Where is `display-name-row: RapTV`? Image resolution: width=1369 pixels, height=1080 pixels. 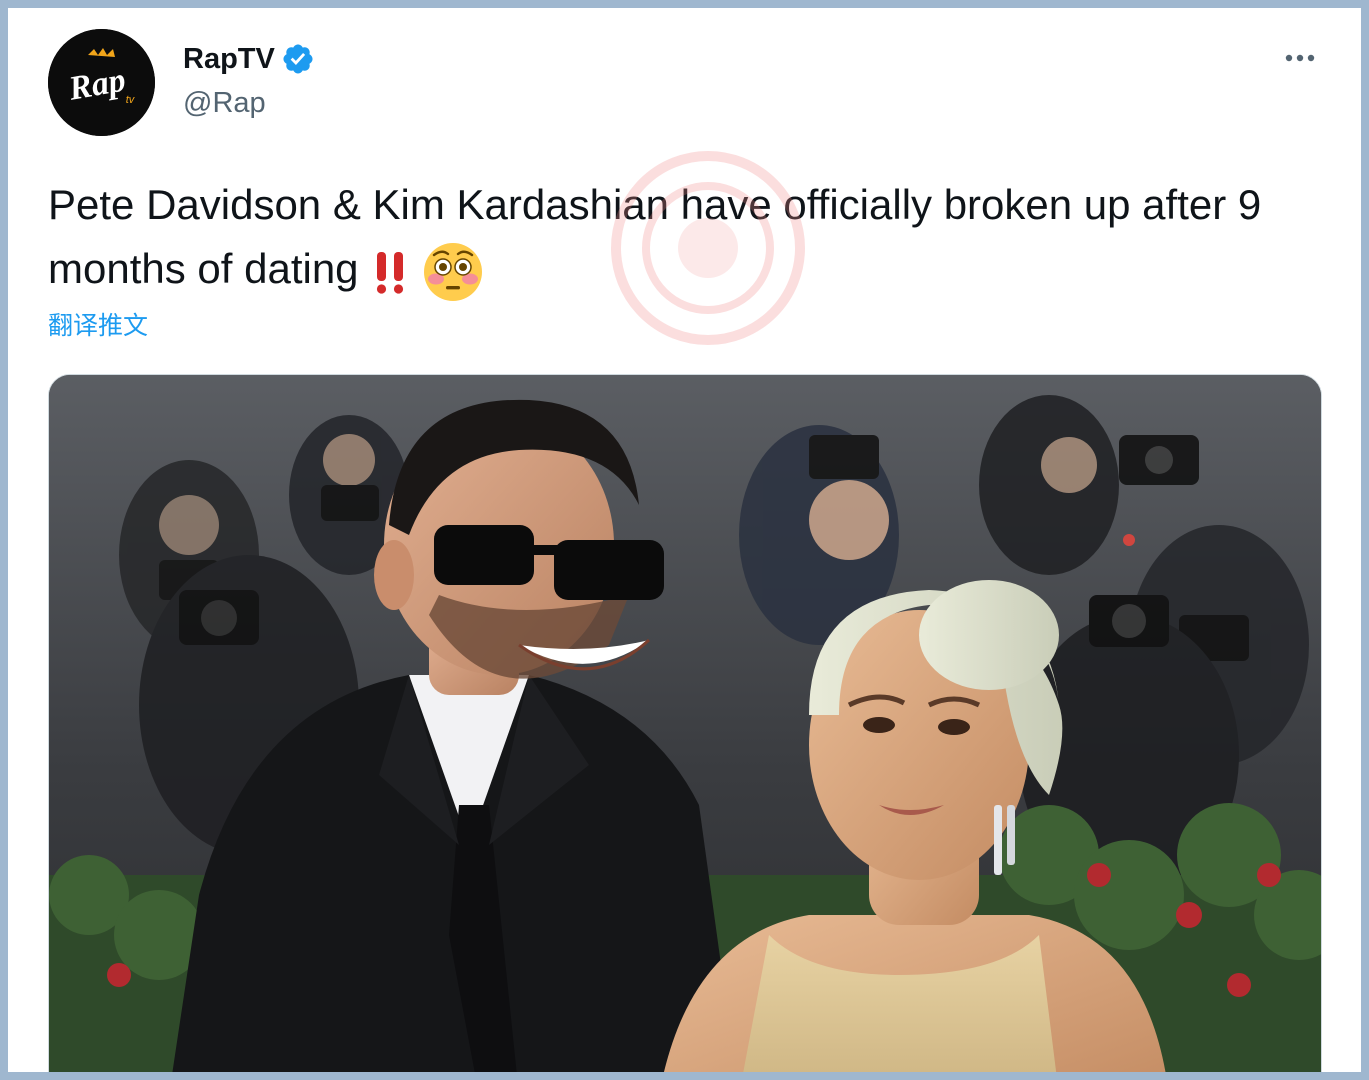 display-name-row: RapTV is located at coordinates (249, 59).